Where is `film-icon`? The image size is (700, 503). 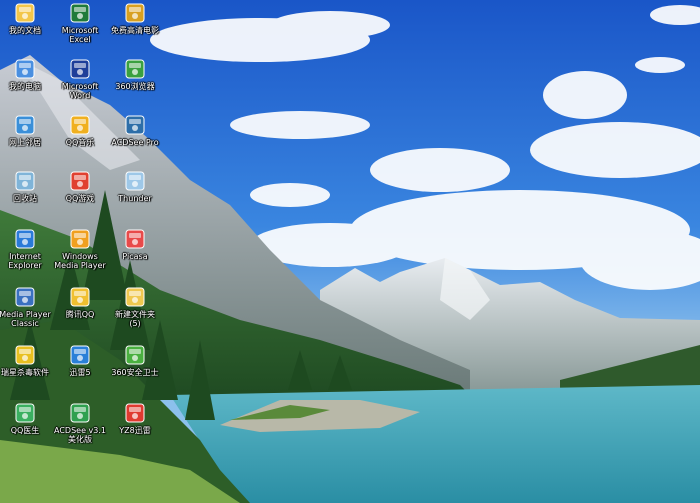 film-icon is located at coordinates (135, 13).